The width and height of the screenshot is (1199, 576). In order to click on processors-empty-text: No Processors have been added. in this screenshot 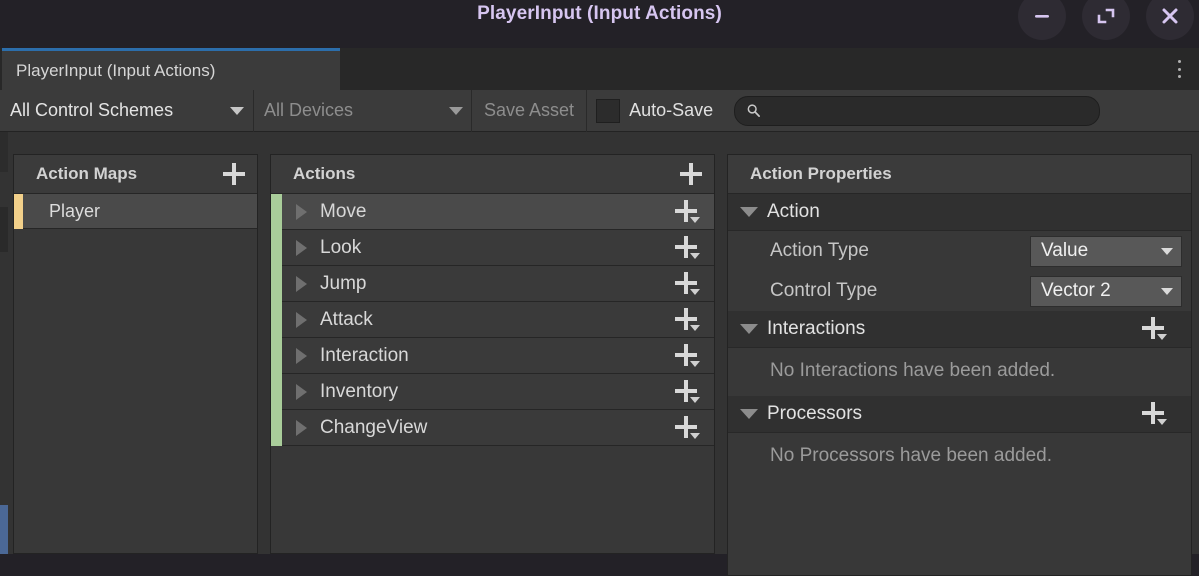, I will do `click(911, 455)`.